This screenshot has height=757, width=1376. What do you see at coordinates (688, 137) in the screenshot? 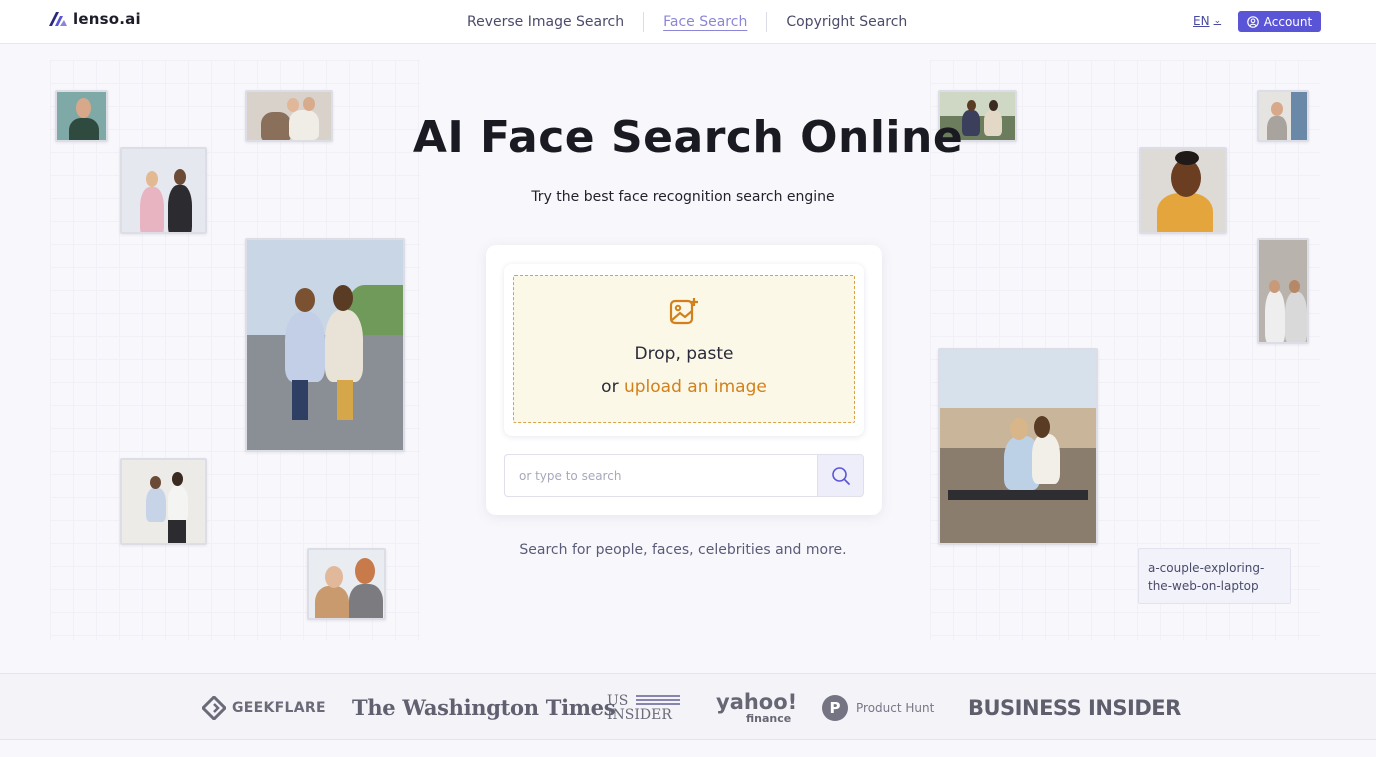
I see `page-title: AI Face Search Online` at bounding box center [688, 137].